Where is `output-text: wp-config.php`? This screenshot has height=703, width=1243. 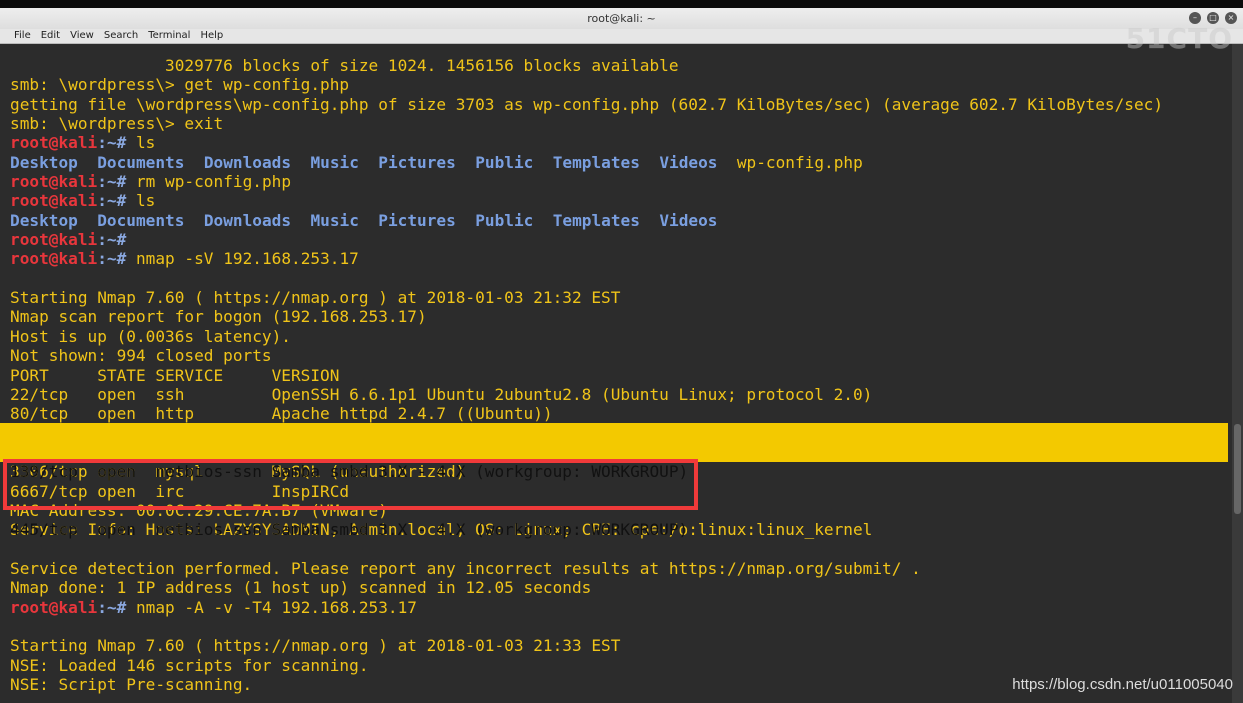 output-text: wp-config.php is located at coordinates (790, 162).